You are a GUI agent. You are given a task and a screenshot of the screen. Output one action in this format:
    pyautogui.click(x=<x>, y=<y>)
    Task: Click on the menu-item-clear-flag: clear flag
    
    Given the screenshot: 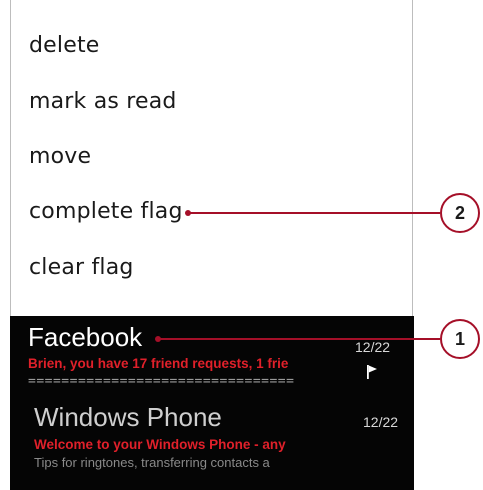 What is the action you would take?
    pyautogui.click(x=81, y=267)
    